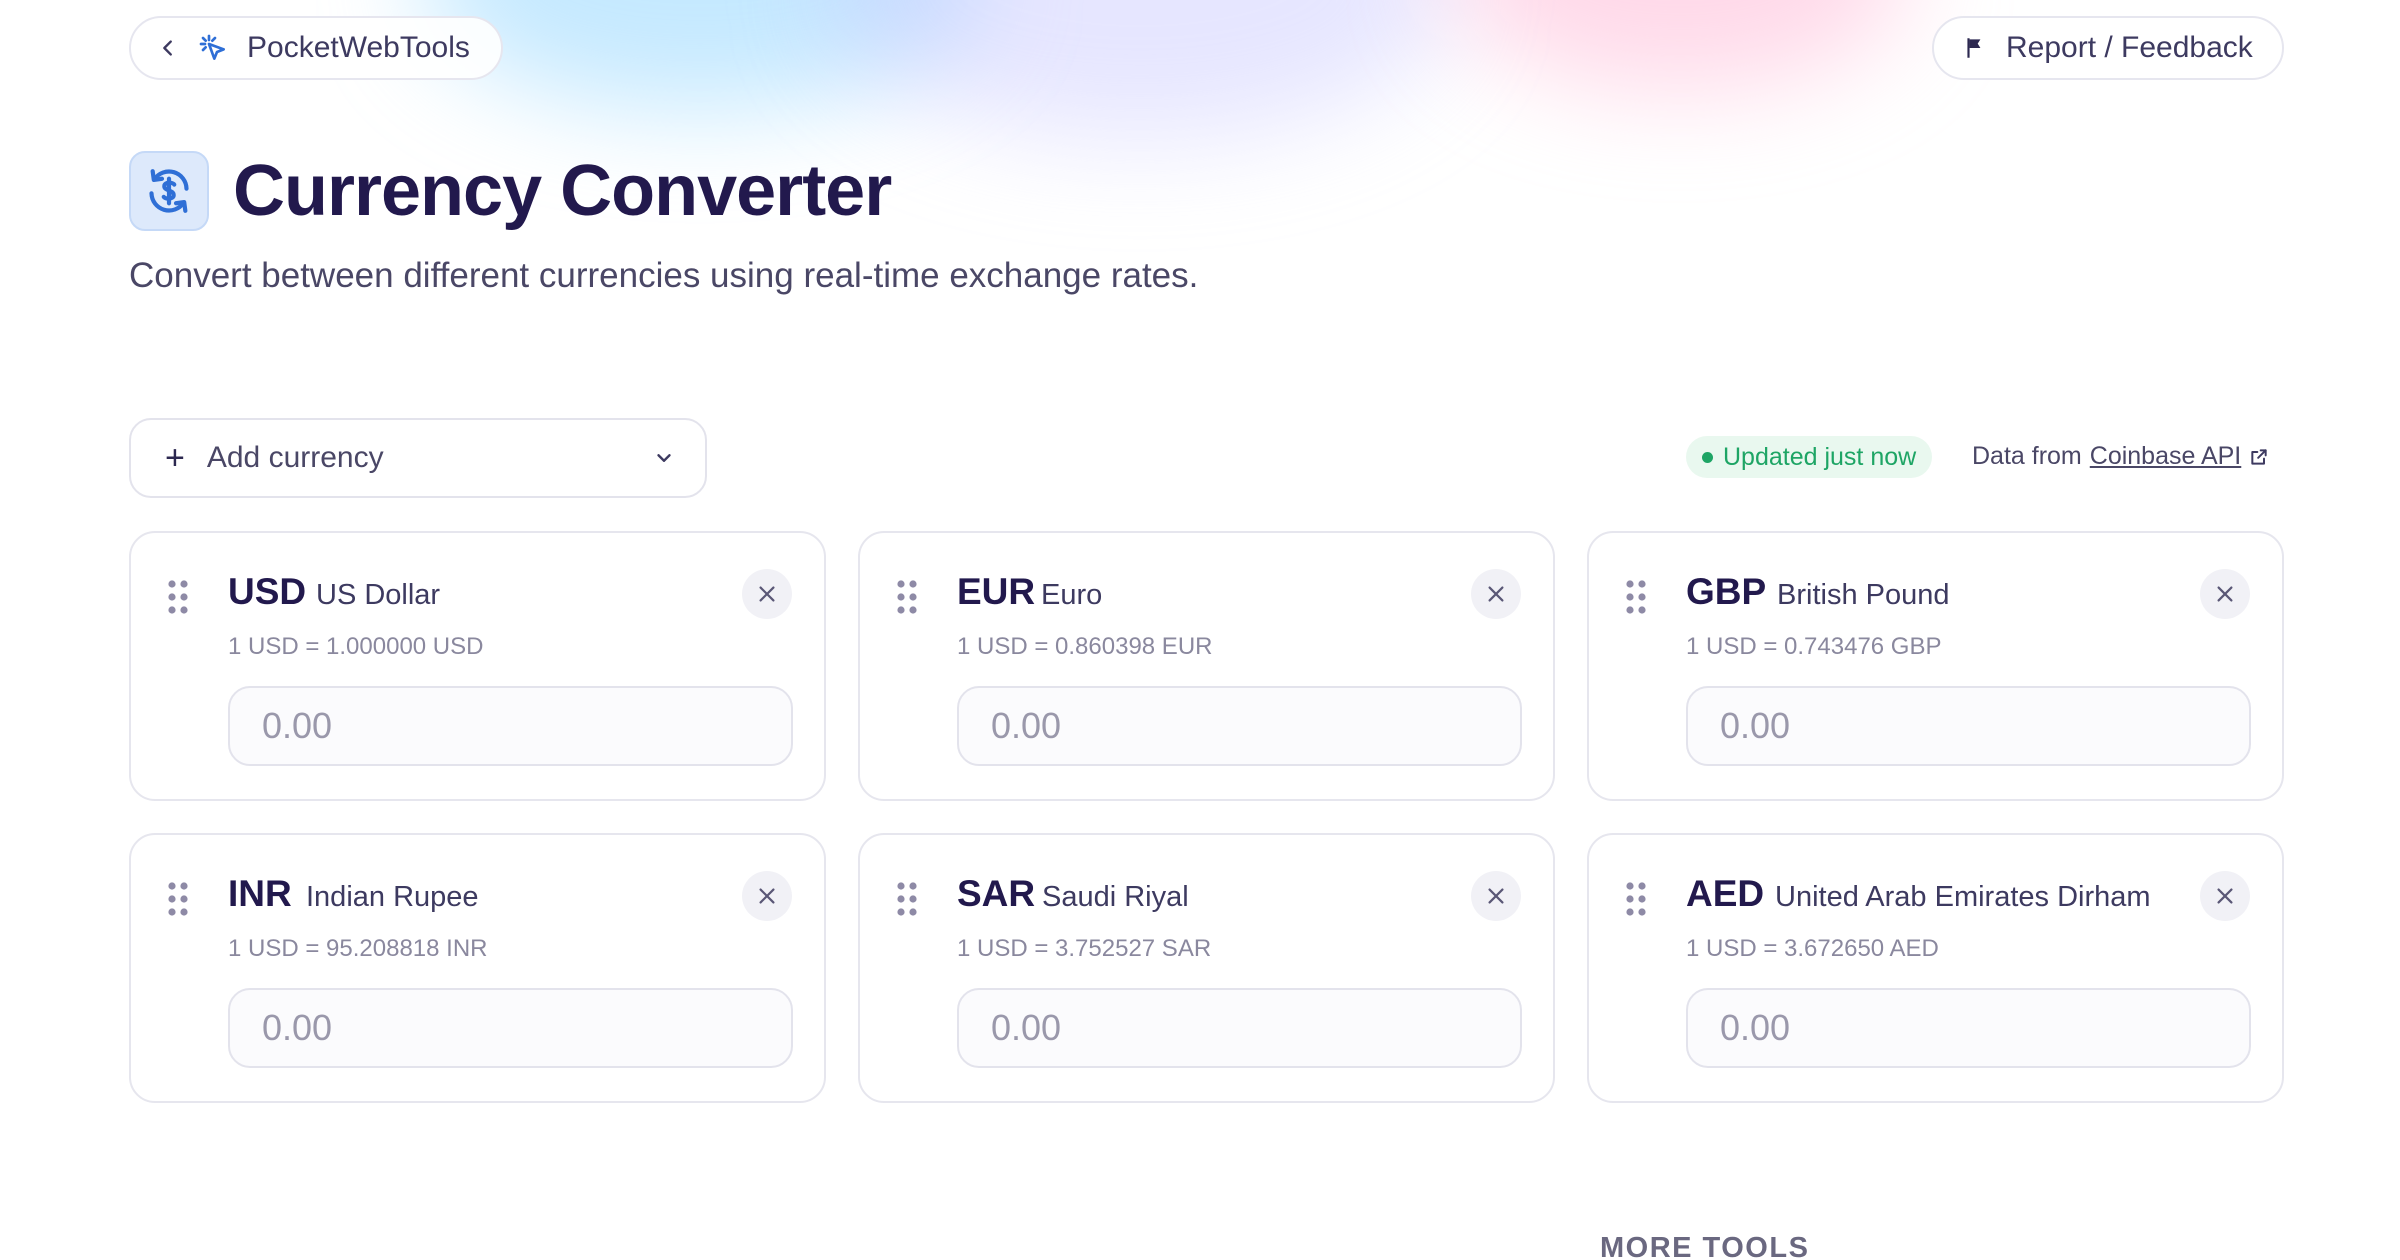 The height and width of the screenshot is (1260, 2400). Describe the element at coordinates (1072, 595) in the screenshot. I see `currency-name: Euro` at that location.